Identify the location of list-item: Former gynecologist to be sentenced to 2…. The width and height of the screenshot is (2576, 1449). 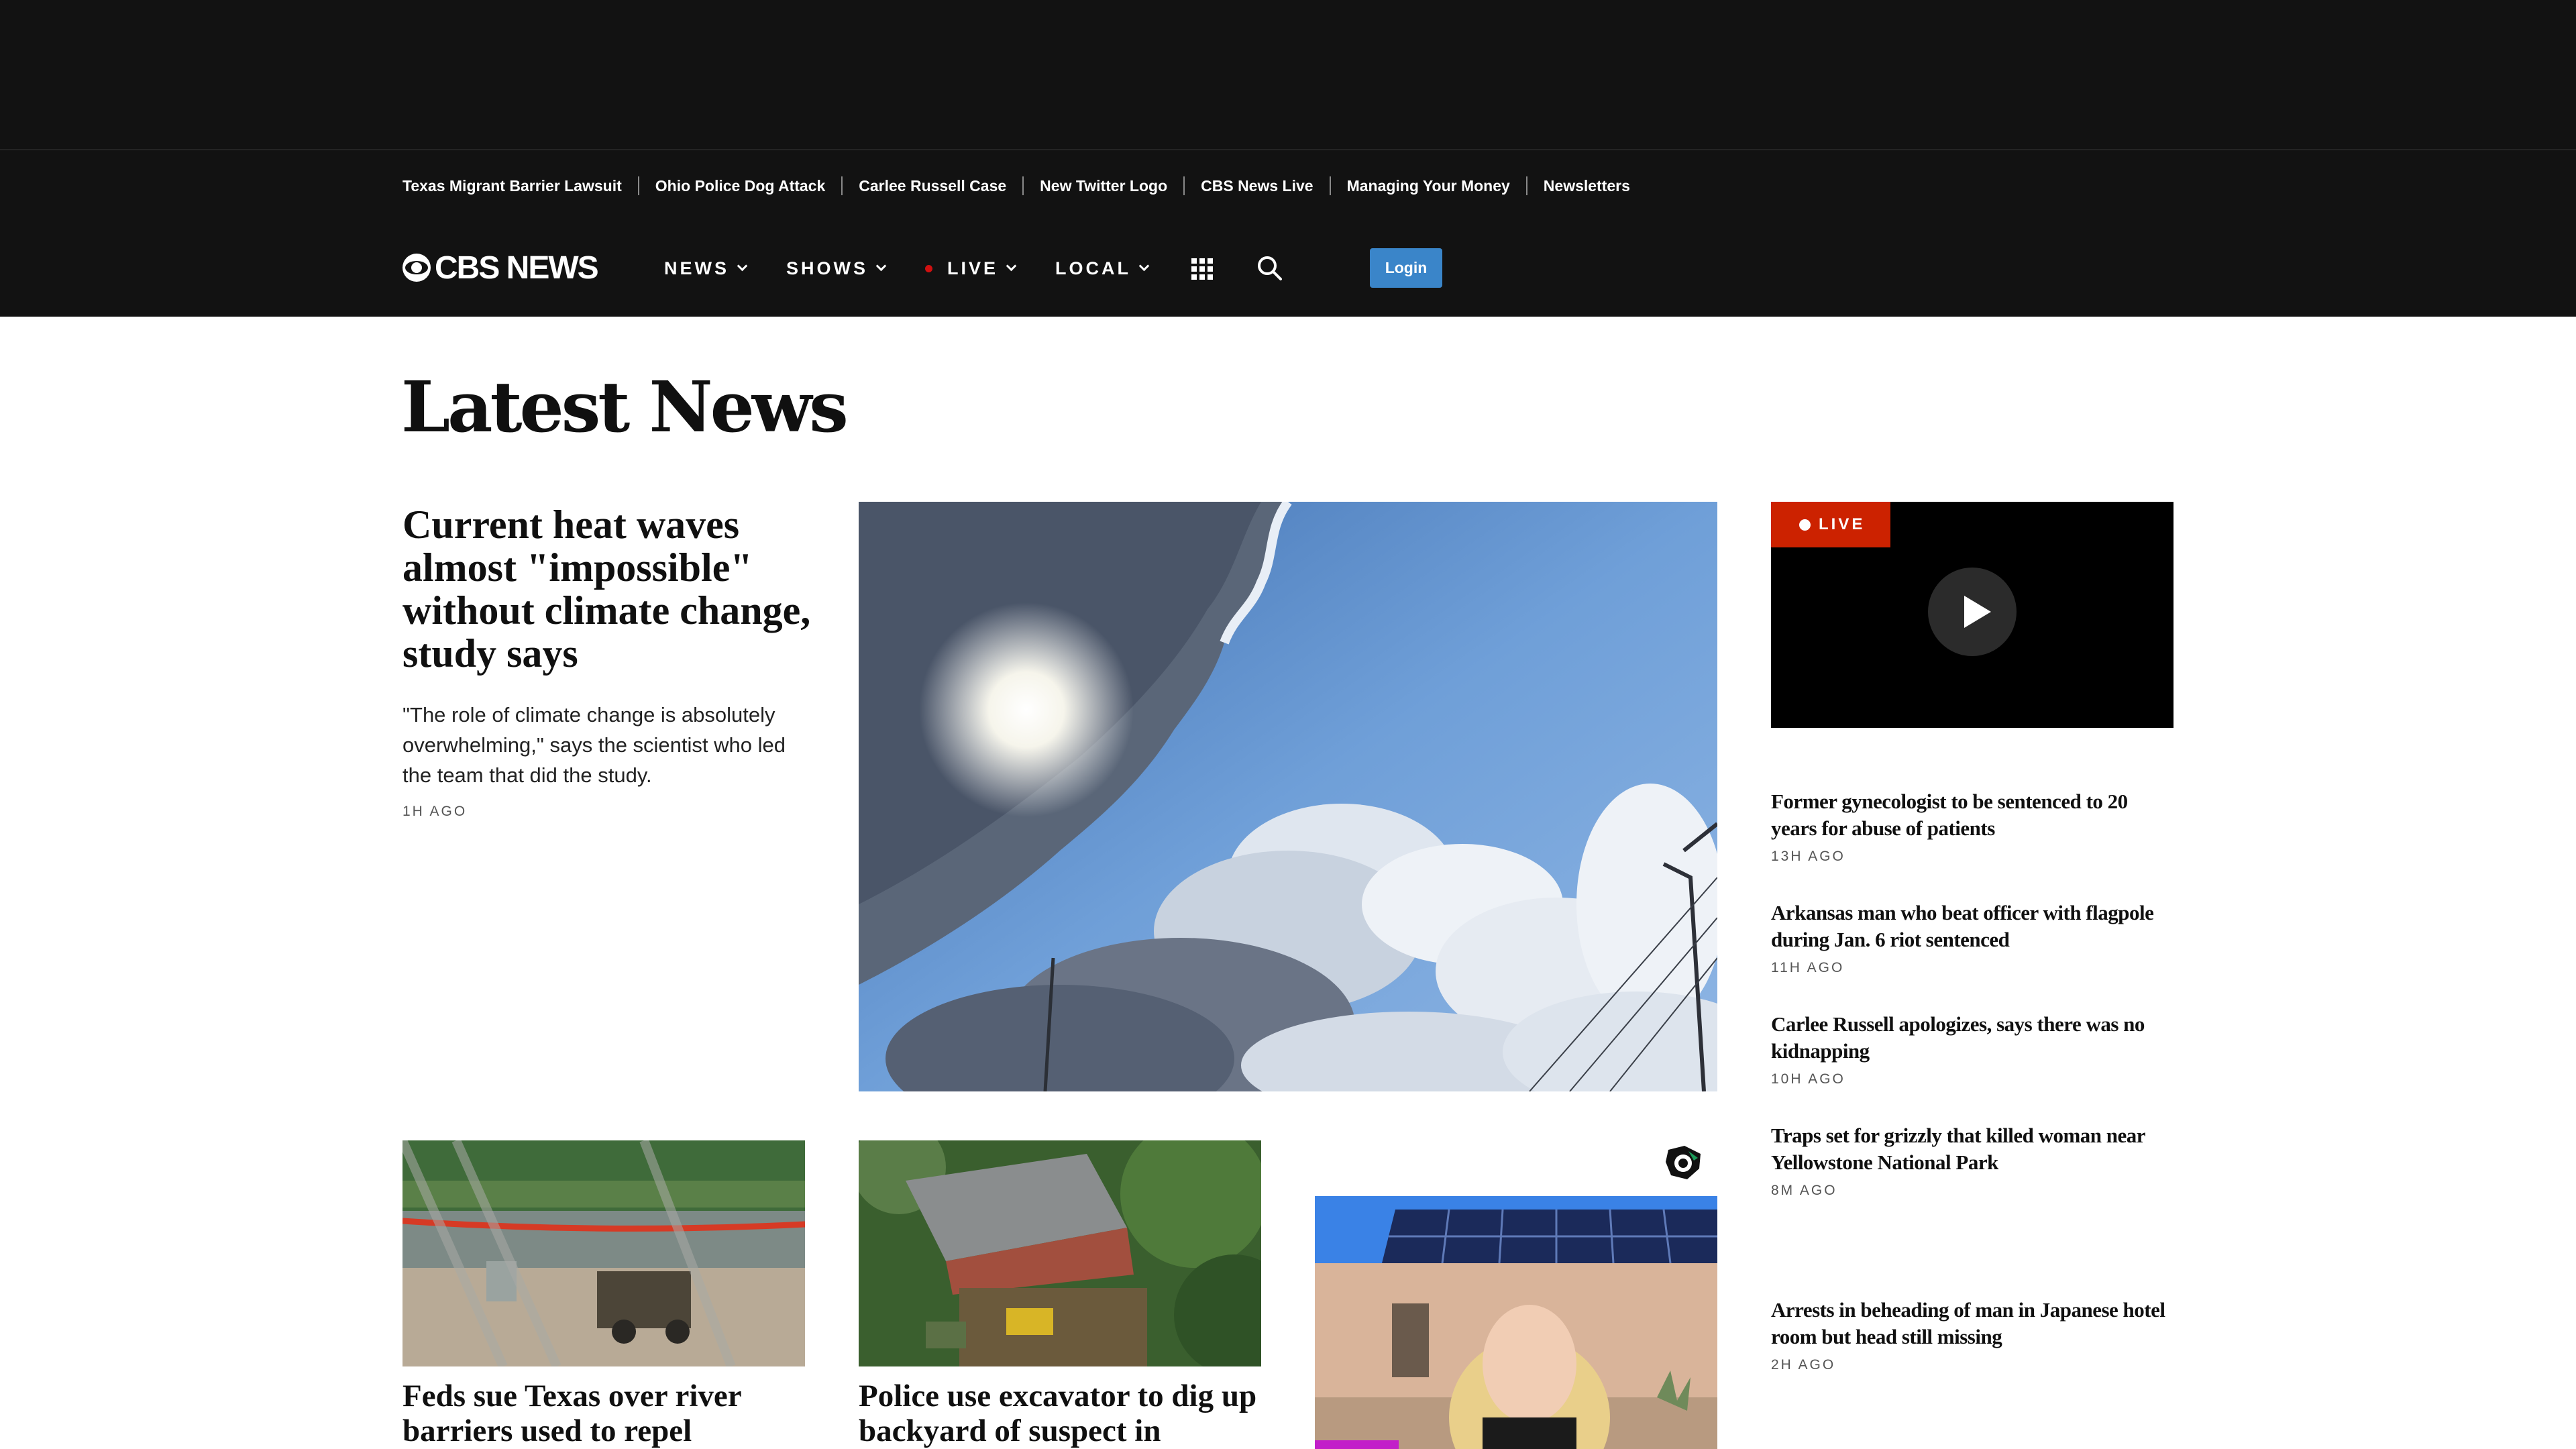
(1972, 826).